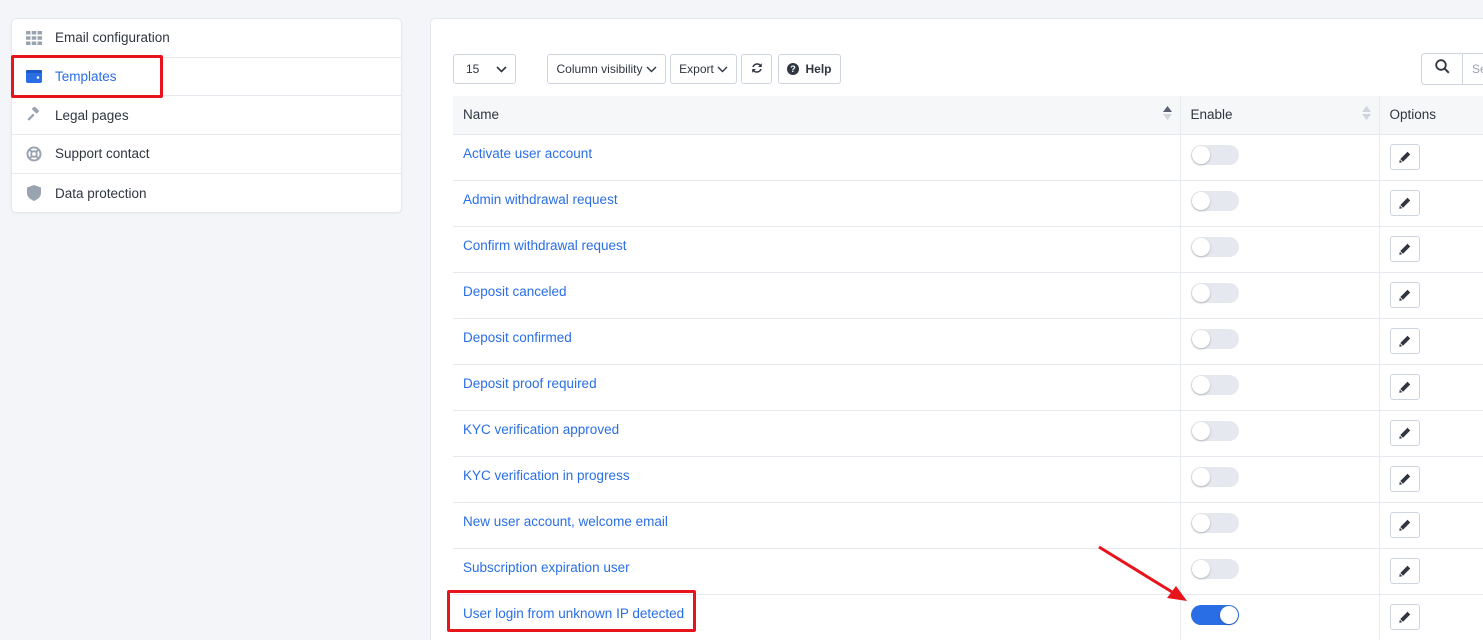 Image resolution: width=1483 pixels, height=640 pixels. I want to click on search-button, so click(1442, 69).